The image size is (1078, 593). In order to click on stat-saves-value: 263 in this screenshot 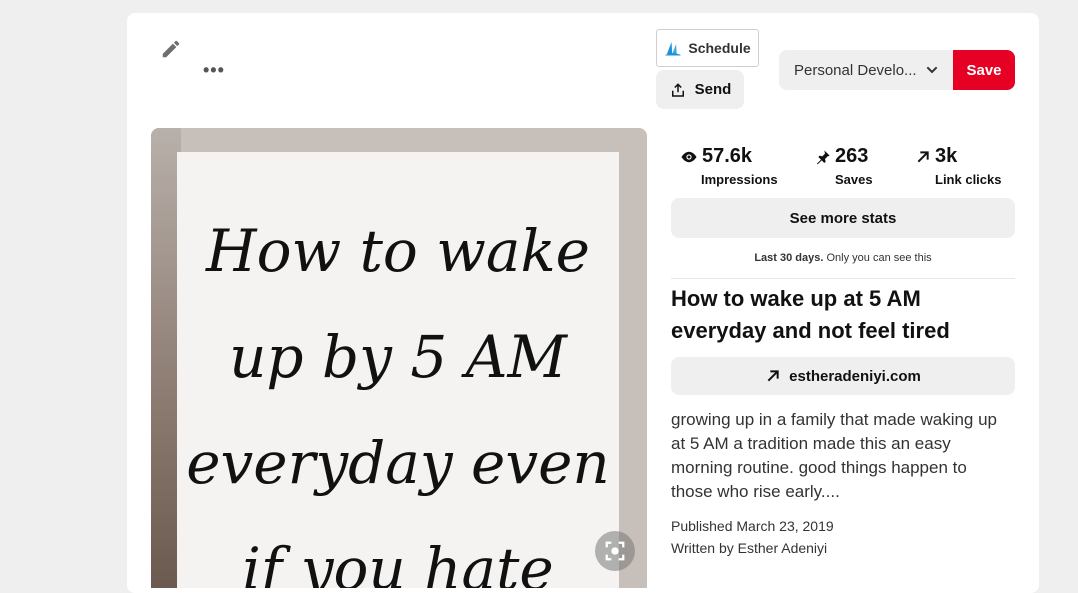, I will do `click(852, 156)`.